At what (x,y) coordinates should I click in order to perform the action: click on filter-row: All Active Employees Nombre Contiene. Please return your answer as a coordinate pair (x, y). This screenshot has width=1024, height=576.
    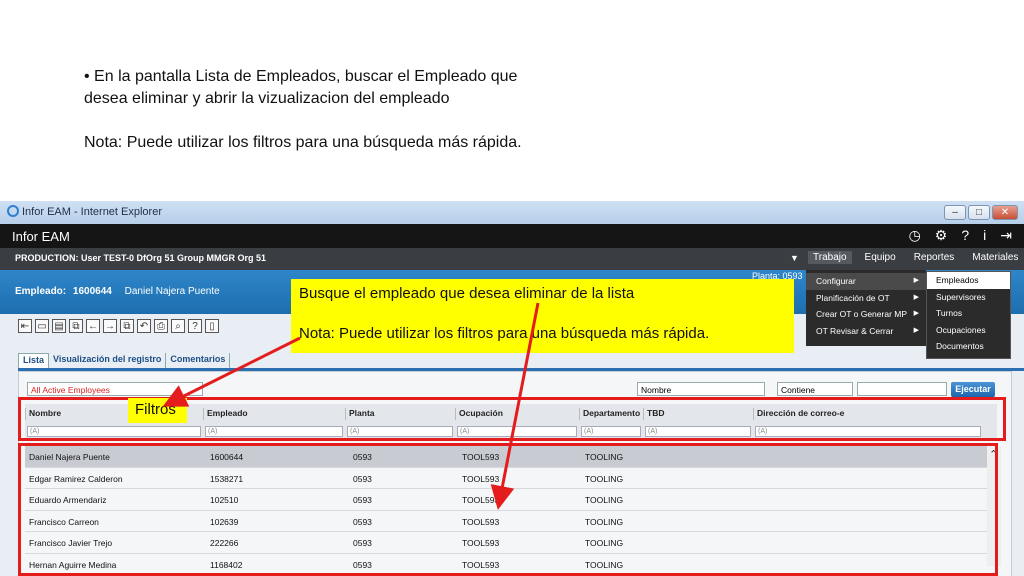
    Looking at the image, I should click on (514, 389).